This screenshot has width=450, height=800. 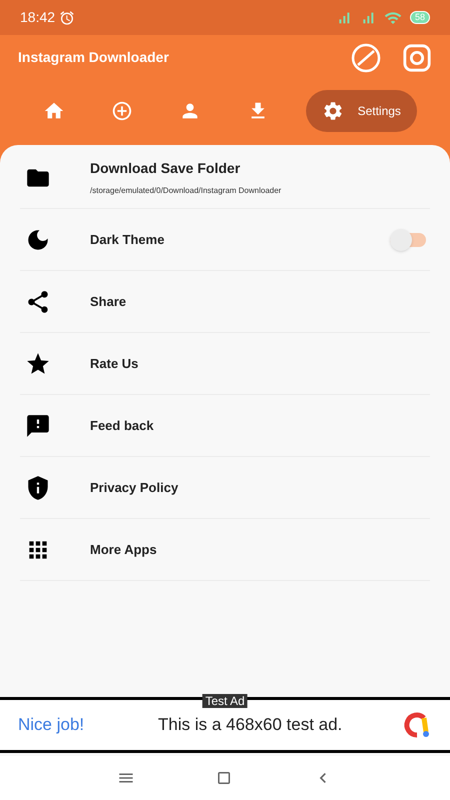 What do you see at coordinates (38, 17) in the screenshot?
I see `clock-time: 18:42` at bounding box center [38, 17].